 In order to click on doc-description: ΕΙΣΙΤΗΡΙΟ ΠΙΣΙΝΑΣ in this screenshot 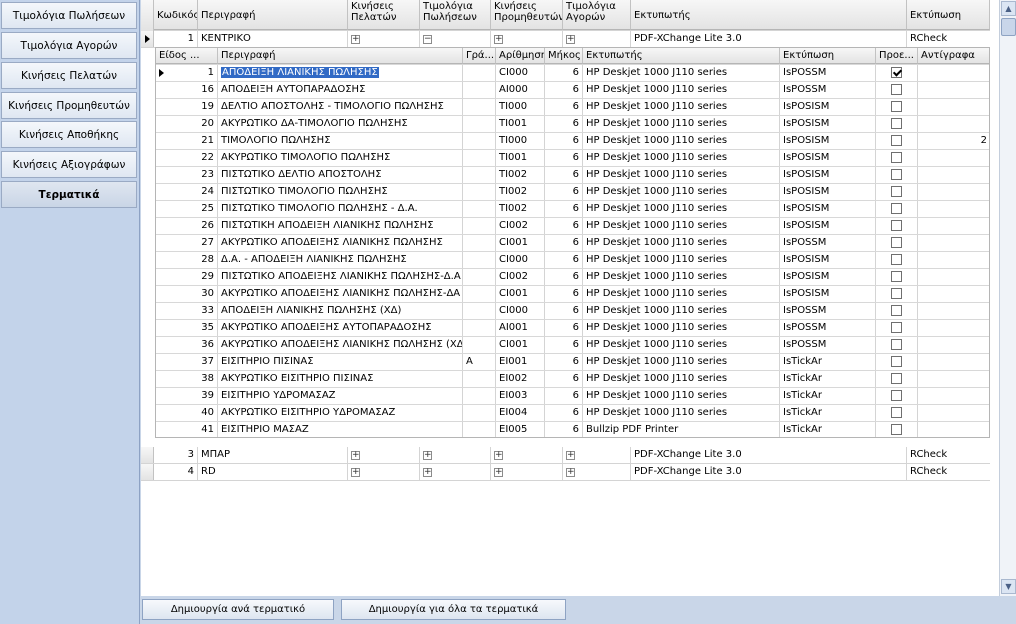, I will do `click(340, 362)`.